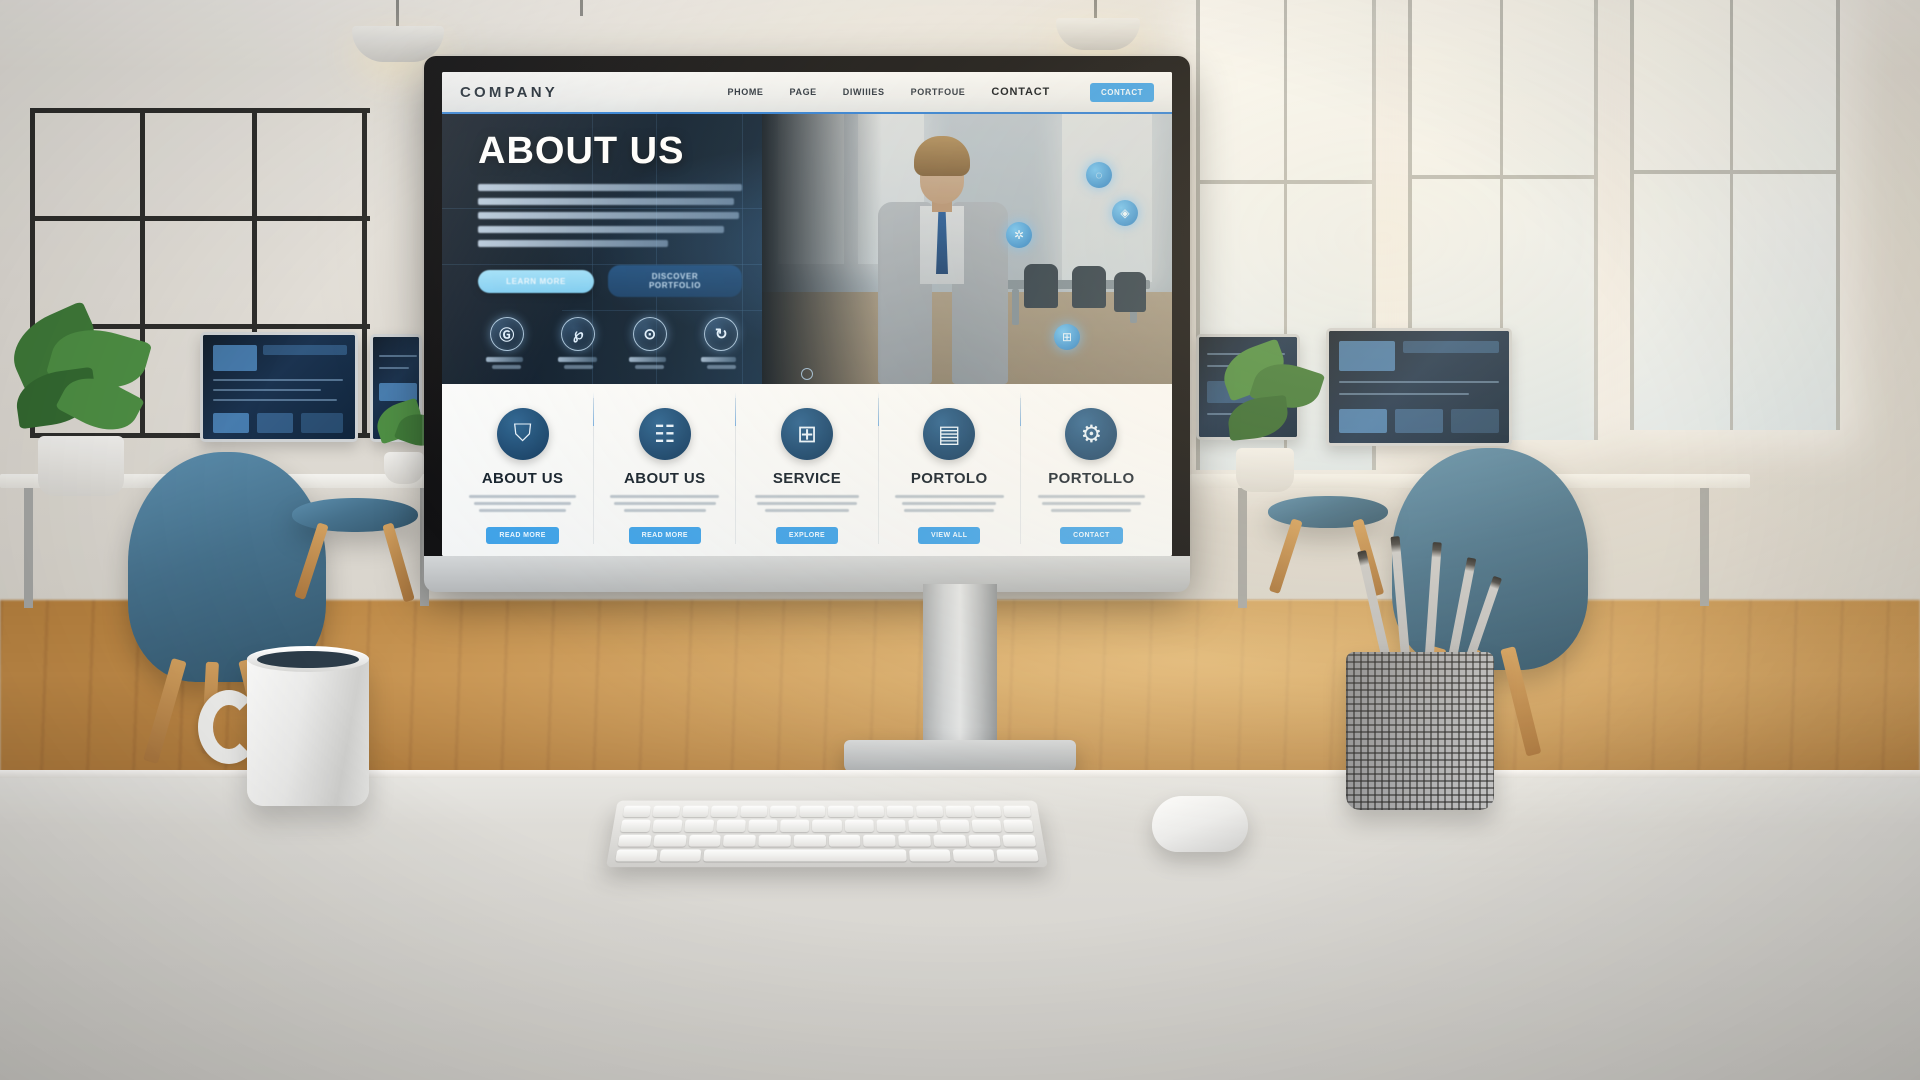  I want to click on carousel-dot-icon, so click(807, 374).